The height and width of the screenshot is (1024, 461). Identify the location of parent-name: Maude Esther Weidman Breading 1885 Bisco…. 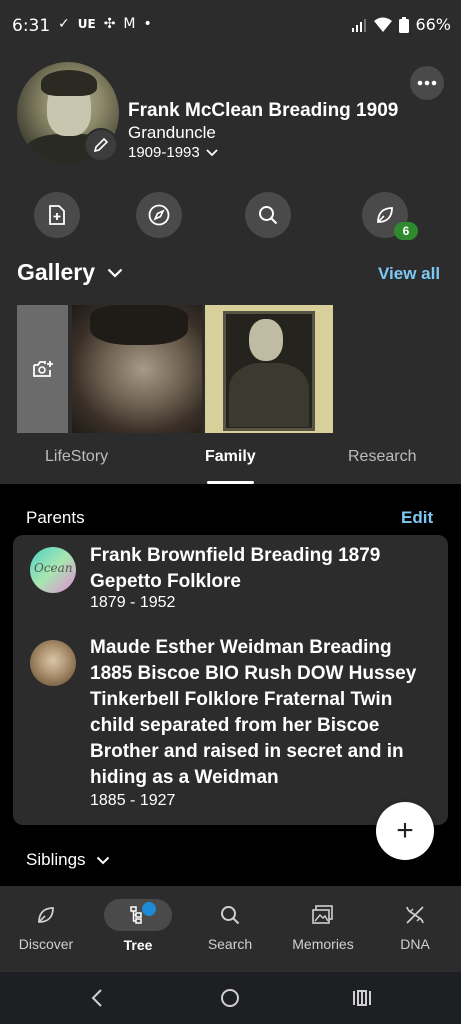
(260, 713).